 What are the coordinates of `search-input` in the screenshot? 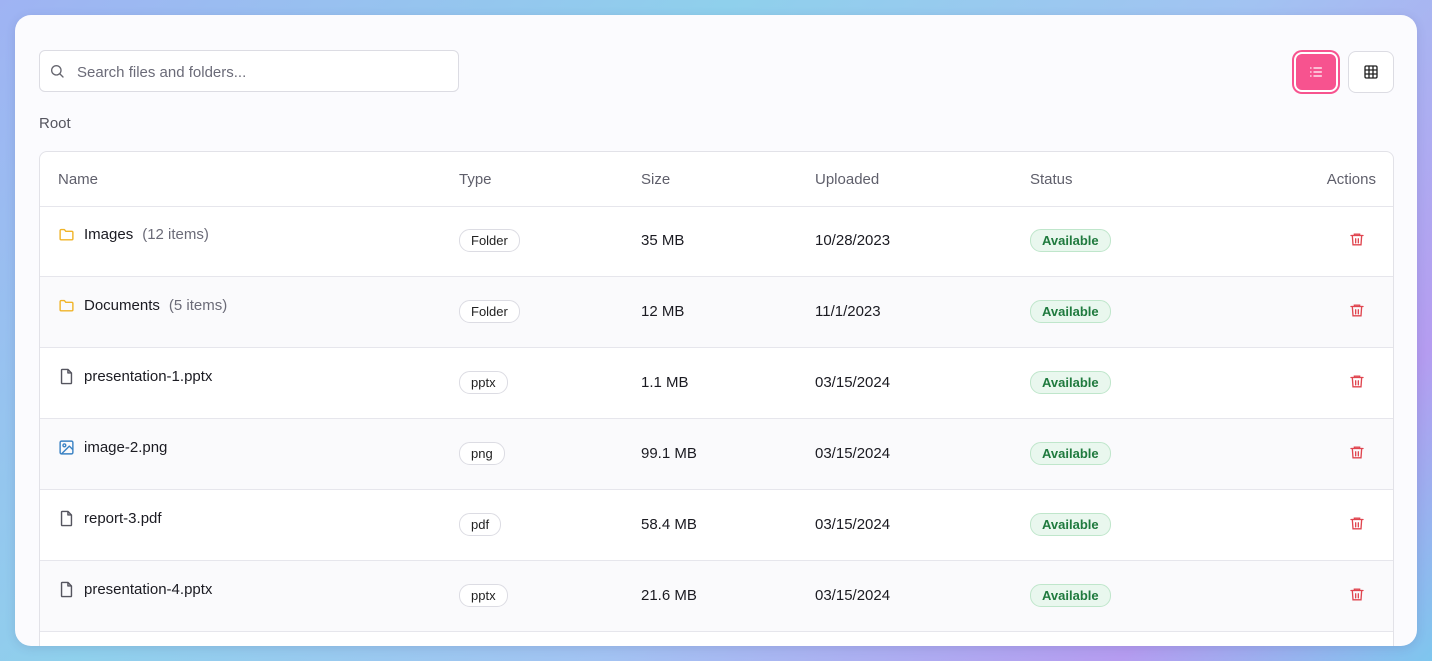 It's located at (264, 72).